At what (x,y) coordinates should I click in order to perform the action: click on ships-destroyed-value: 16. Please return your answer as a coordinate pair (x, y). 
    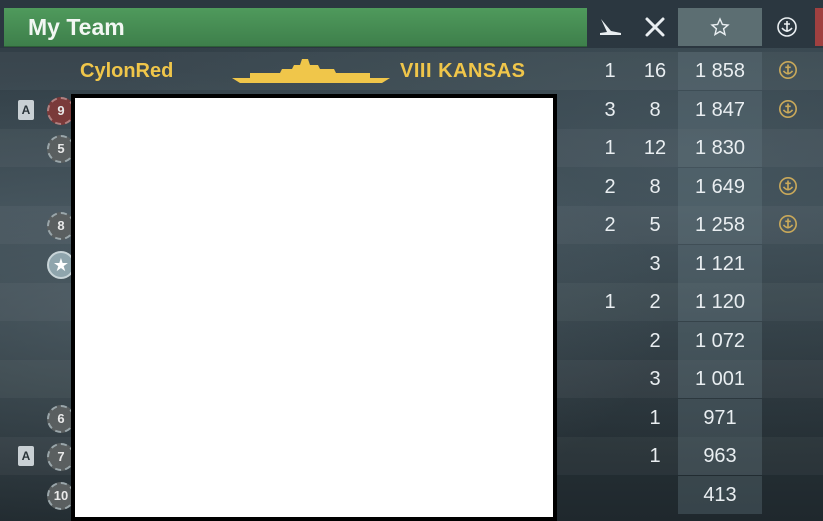
    Looking at the image, I should click on (655, 71).